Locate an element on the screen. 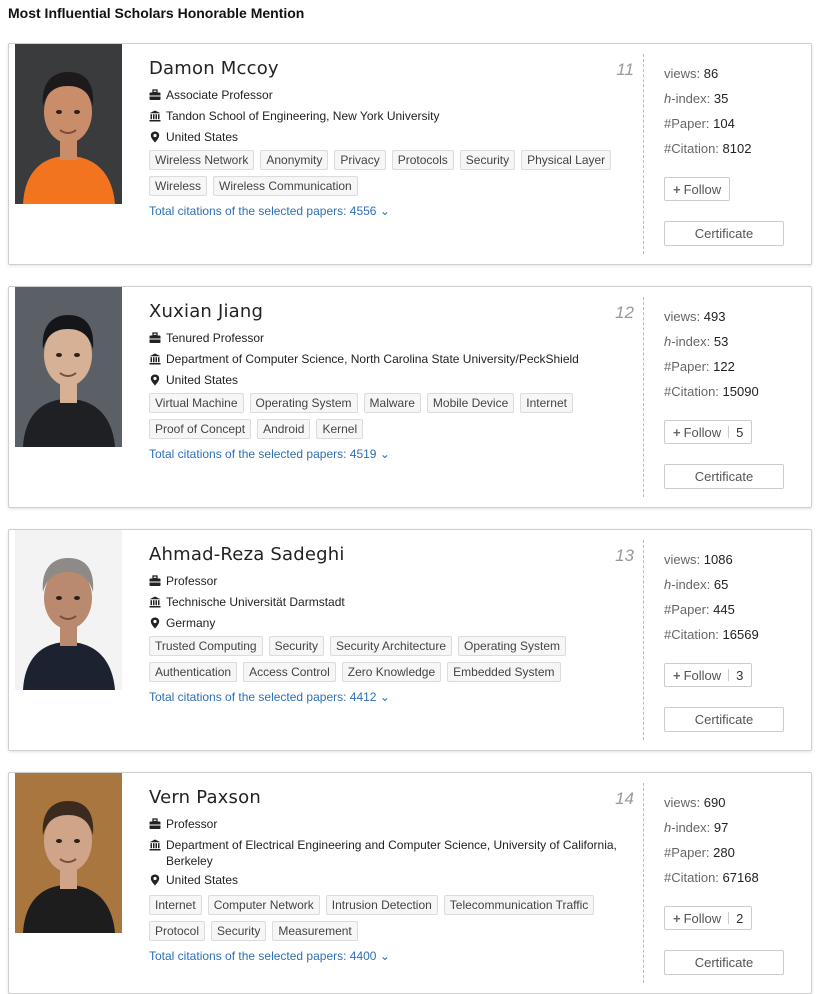 Image resolution: width=819 pixels, height=994 pixels. follow-button: + Follow is located at coordinates (697, 189).